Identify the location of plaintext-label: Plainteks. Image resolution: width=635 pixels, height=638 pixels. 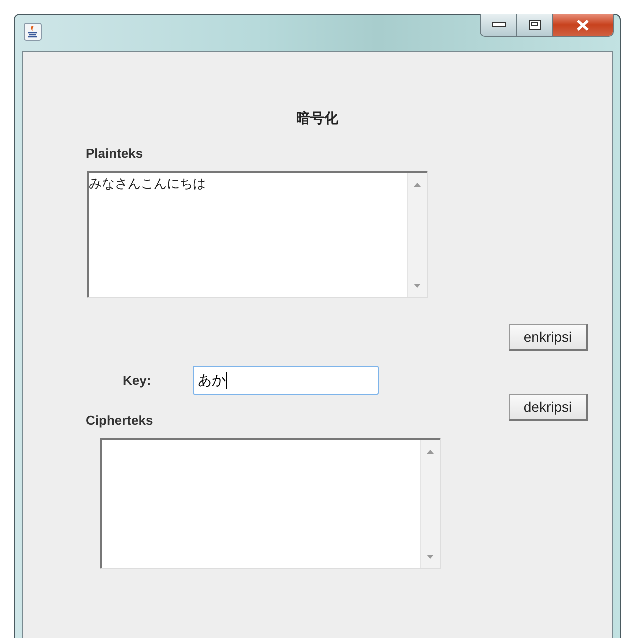
(115, 153).